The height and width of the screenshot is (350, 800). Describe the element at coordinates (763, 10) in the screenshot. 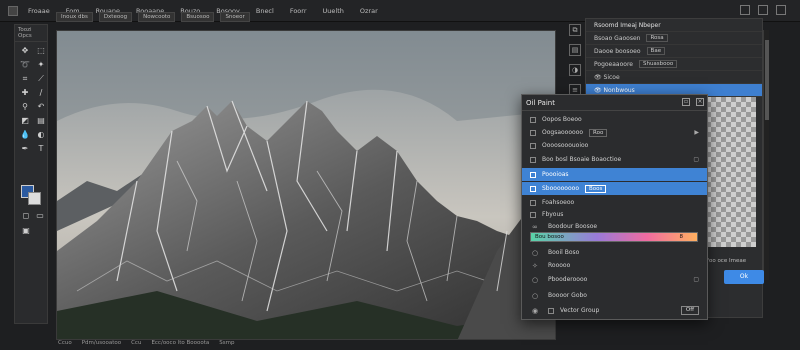

I see `maximize-icon` at that location.